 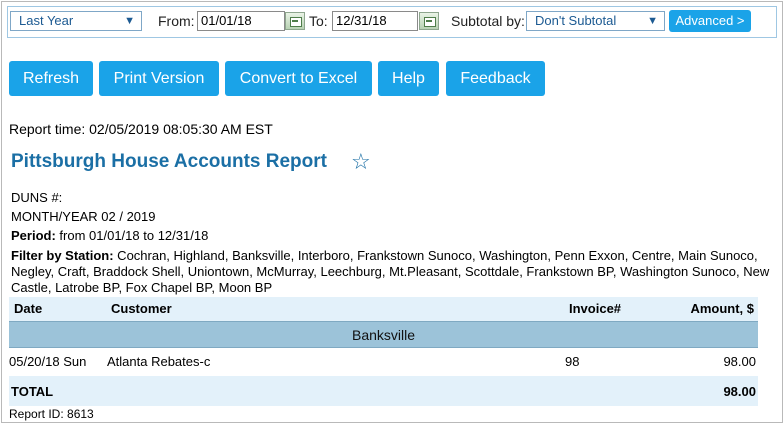 I want to click on duns-line: DUNS #:, so click(x=37, y=197).